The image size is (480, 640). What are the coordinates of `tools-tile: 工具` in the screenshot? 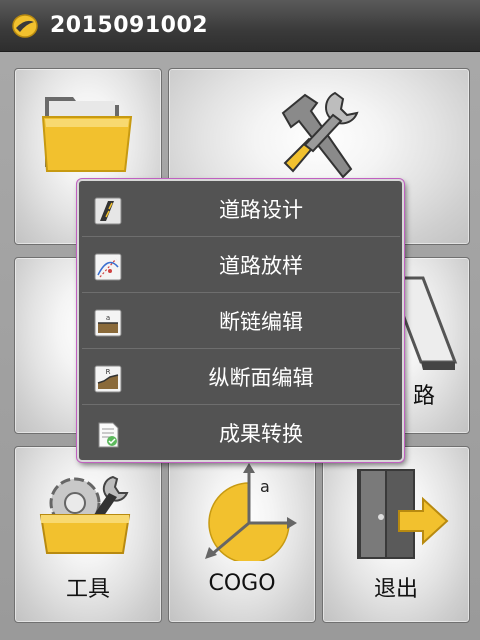 It's located at (88, 534).